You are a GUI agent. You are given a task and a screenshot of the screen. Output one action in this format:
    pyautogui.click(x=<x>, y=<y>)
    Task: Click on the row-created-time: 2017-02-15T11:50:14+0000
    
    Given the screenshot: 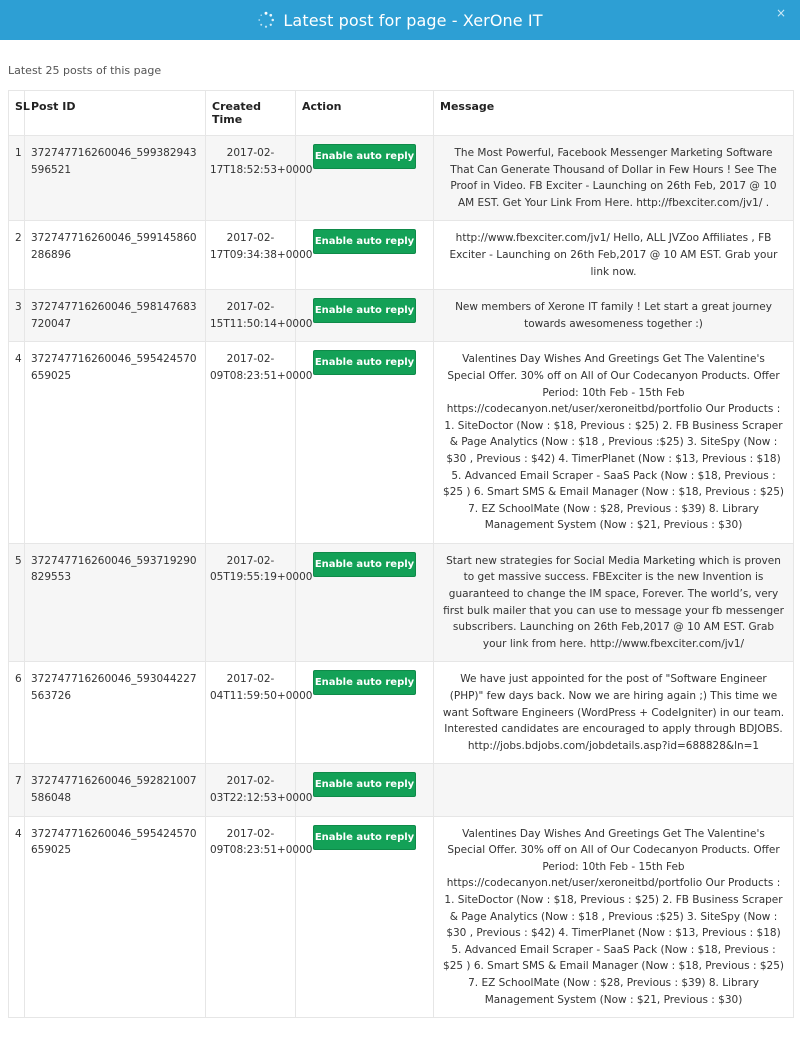 What is the action you would take?
    pyautogui.click(x=258, y=316)
    